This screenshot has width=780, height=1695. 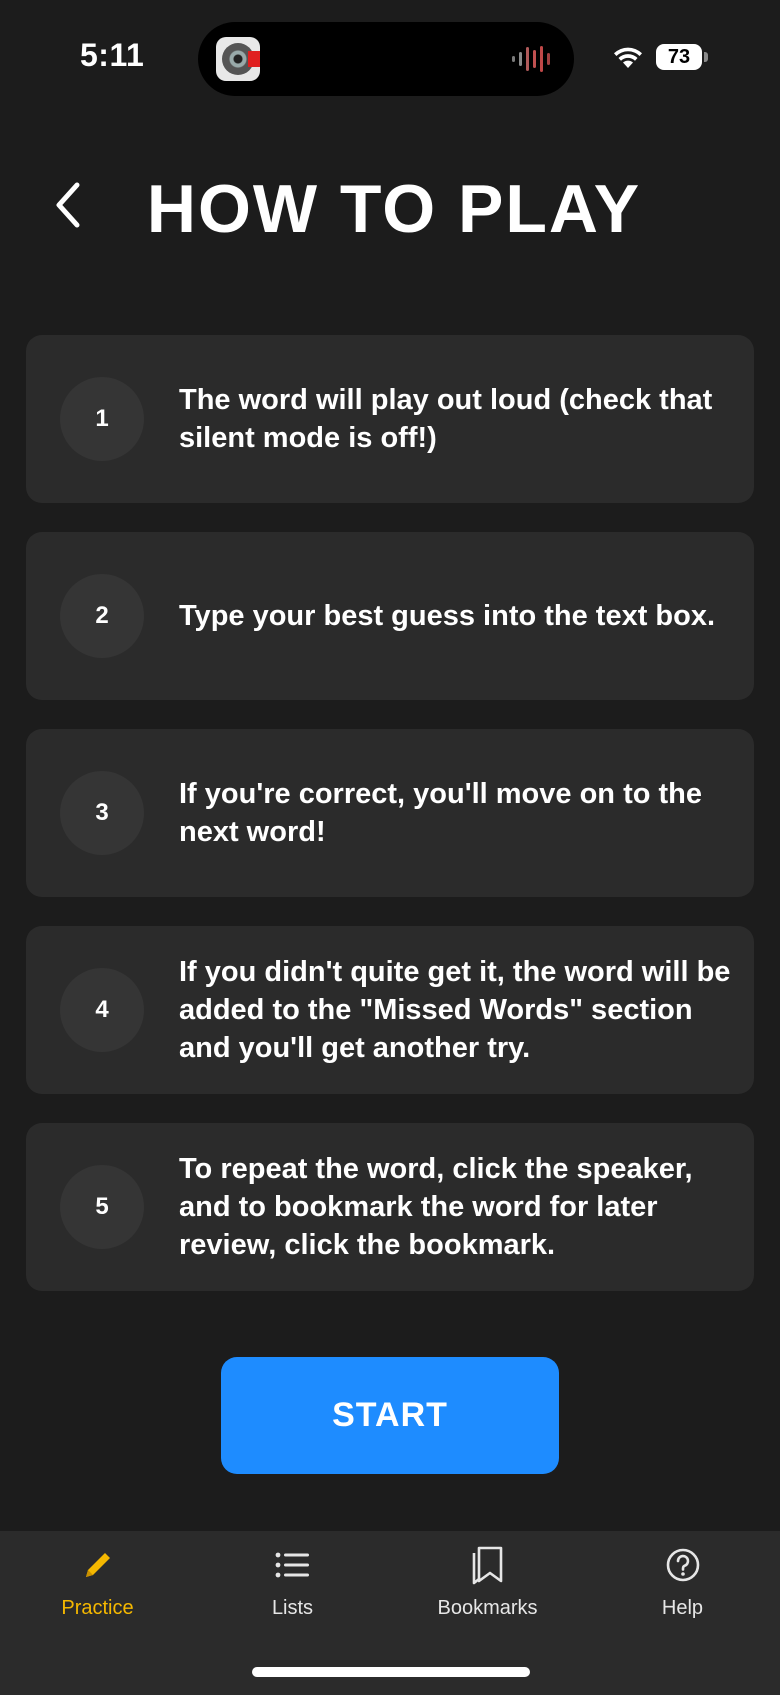 What do you see at coordinates (112, 55) in the screenshot?
I see `status-time: 5:11` at bounding box center [112, 55].